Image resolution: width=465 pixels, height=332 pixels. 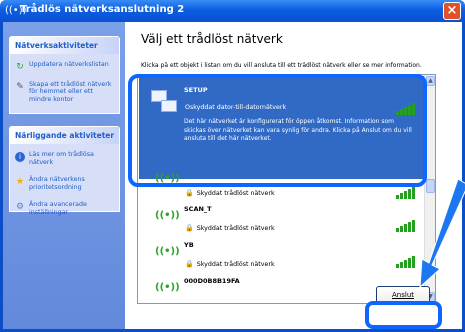 What do you see at coordinates (232, 11) in the screenshot?
I see `title-bar: ((•)) Trådlös nätverksanslutning 2 ×` at bounding box center [232, 11].